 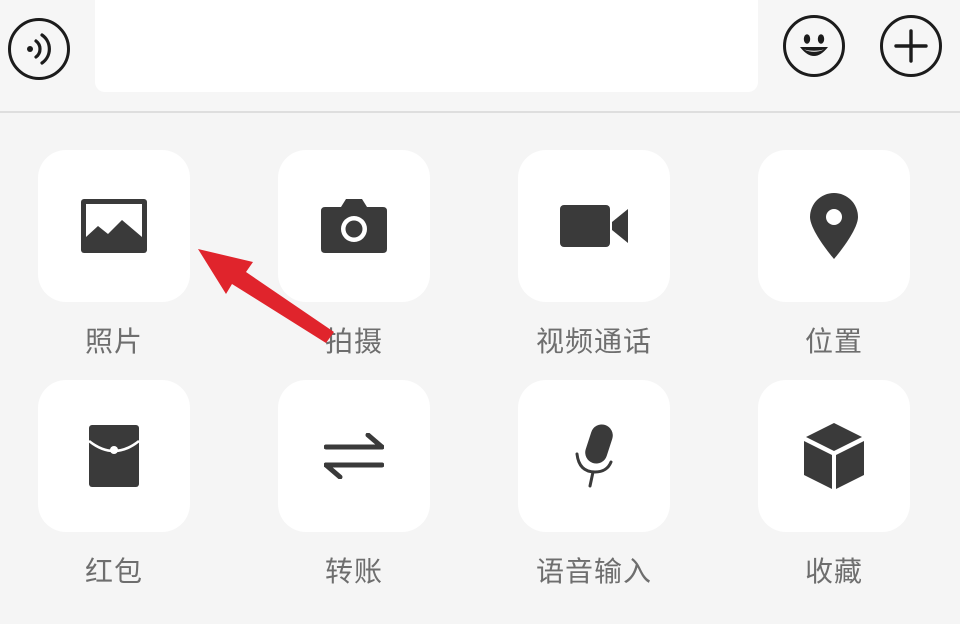 I want to click on favorites-icon, so click(x=834, y=456).